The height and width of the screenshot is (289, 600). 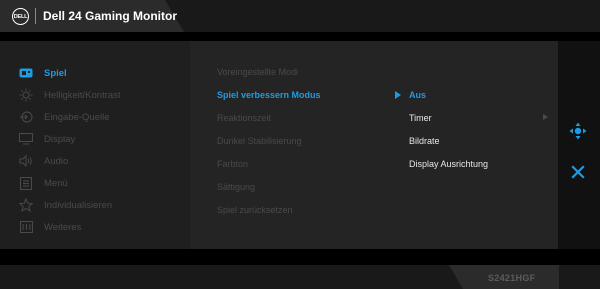 What do you see at coordinates (60, 139) in the screenshot?
I see `sidebar-item-label: Display` at bounding box center [60, 139].